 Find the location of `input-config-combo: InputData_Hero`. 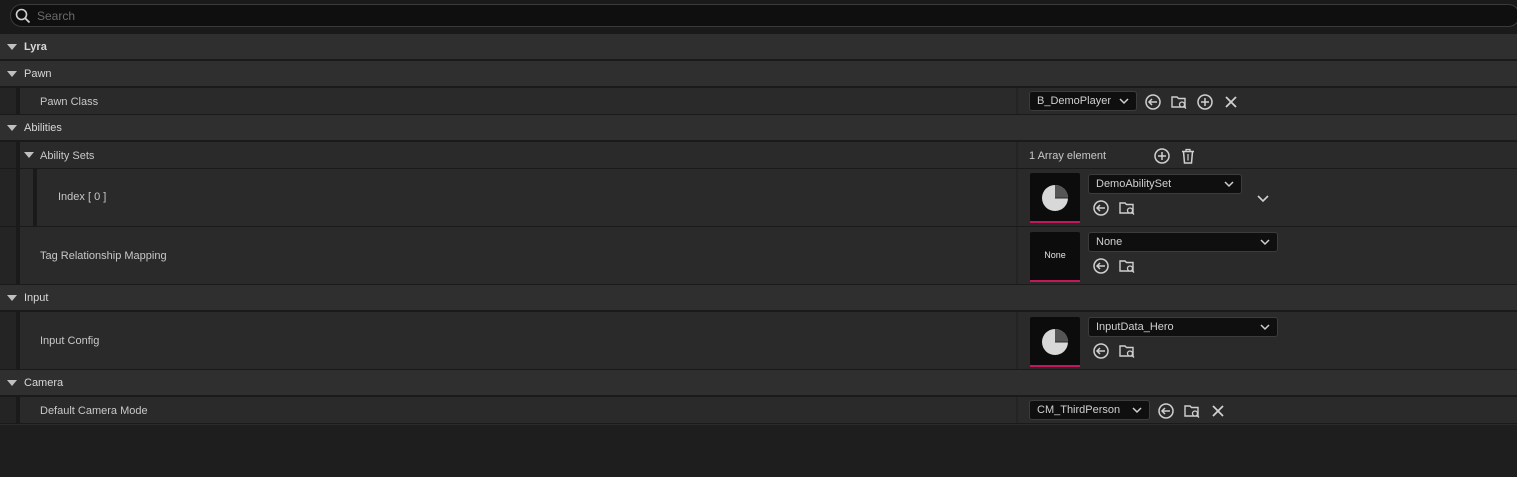

input-config-combo: InputData_Hero is located at coordinates (1183, 327).